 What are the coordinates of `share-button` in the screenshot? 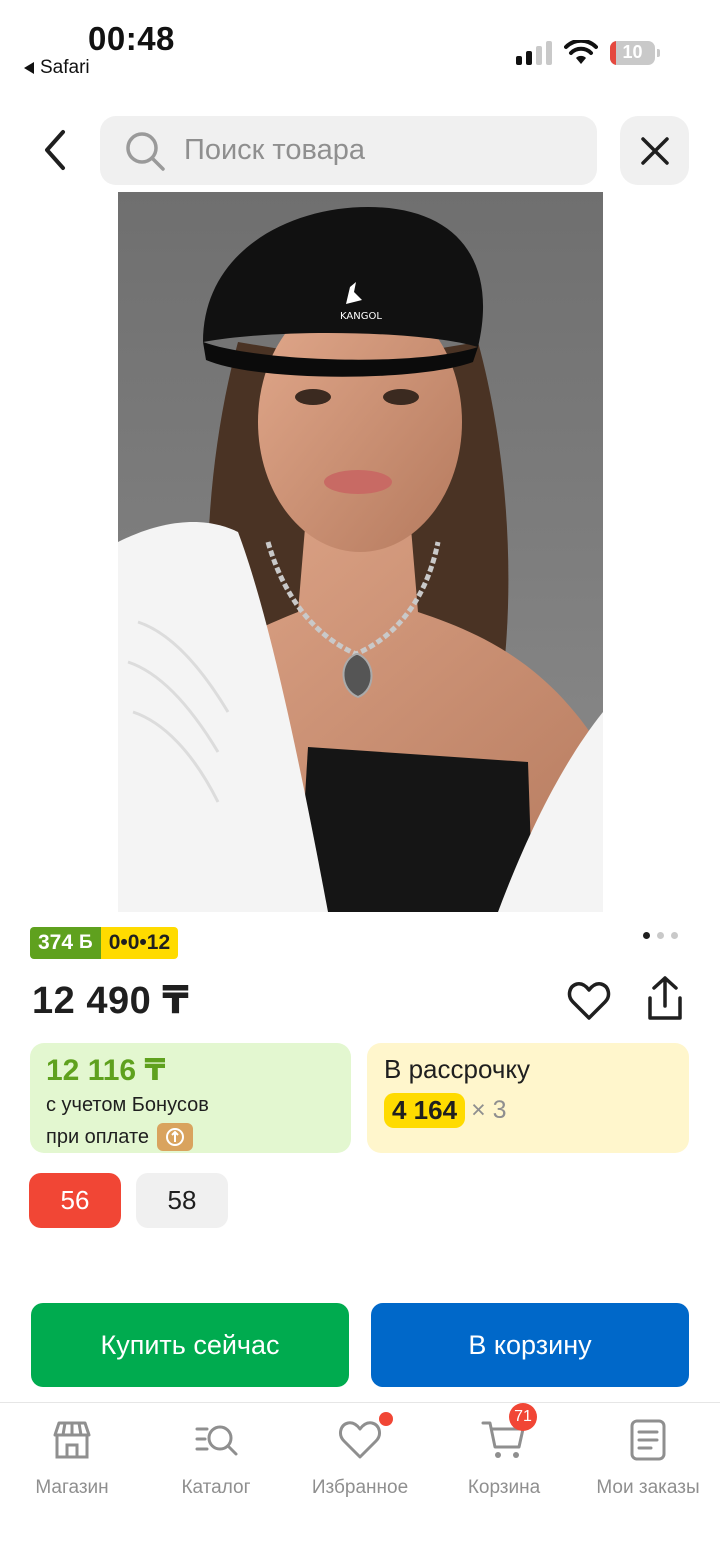 It's located at (665, 999).